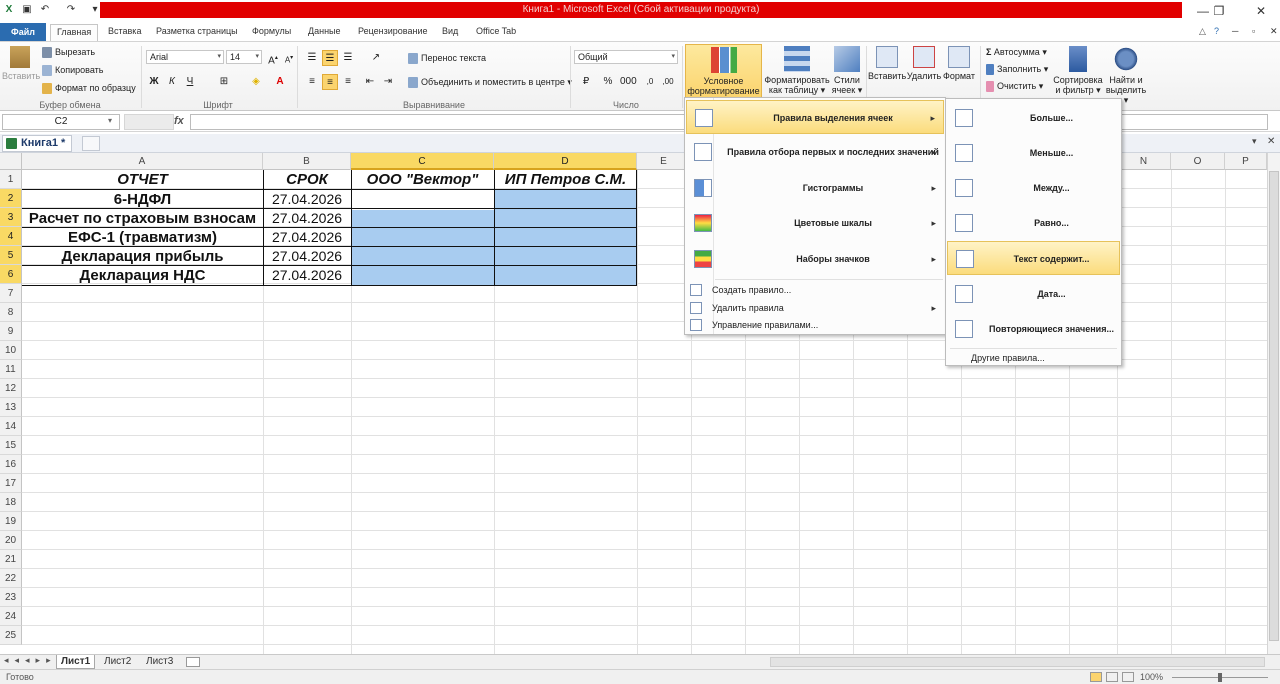 This screenshot has height=684, width=1280. Describe the element at coordinates (11, 198) in the screenshot. I see `row-header: 2` at that location.